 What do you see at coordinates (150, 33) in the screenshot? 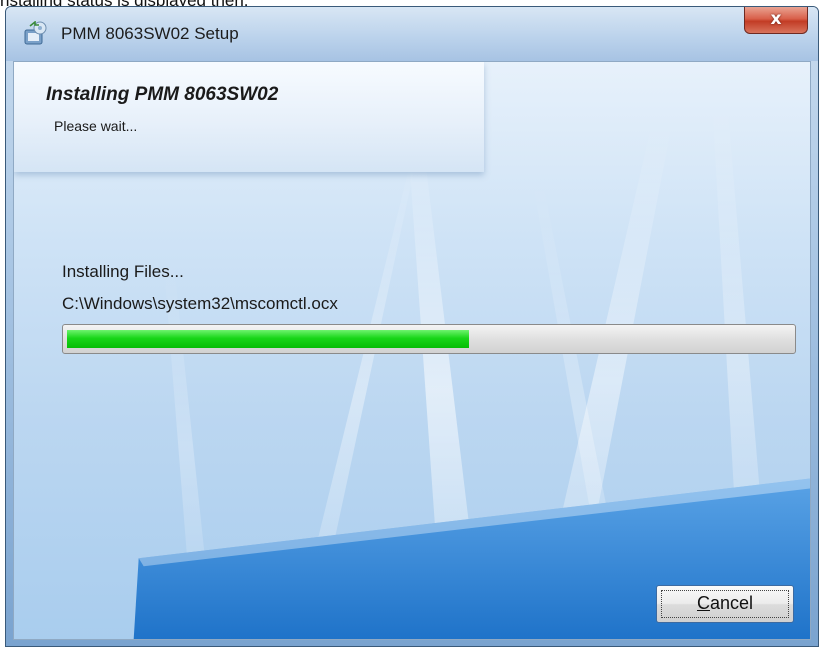
I see `window-title: PMM 8063SW02 Setup` at bounding box center [150, 33].